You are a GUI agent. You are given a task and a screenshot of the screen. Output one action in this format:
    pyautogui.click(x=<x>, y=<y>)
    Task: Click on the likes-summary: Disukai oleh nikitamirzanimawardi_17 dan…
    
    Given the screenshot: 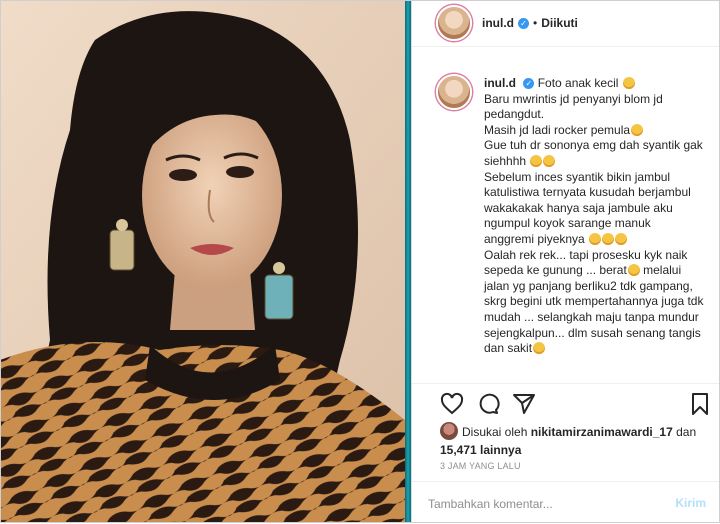 What is the action you would take?
    pyautogui.click(x=576, y=440)
    